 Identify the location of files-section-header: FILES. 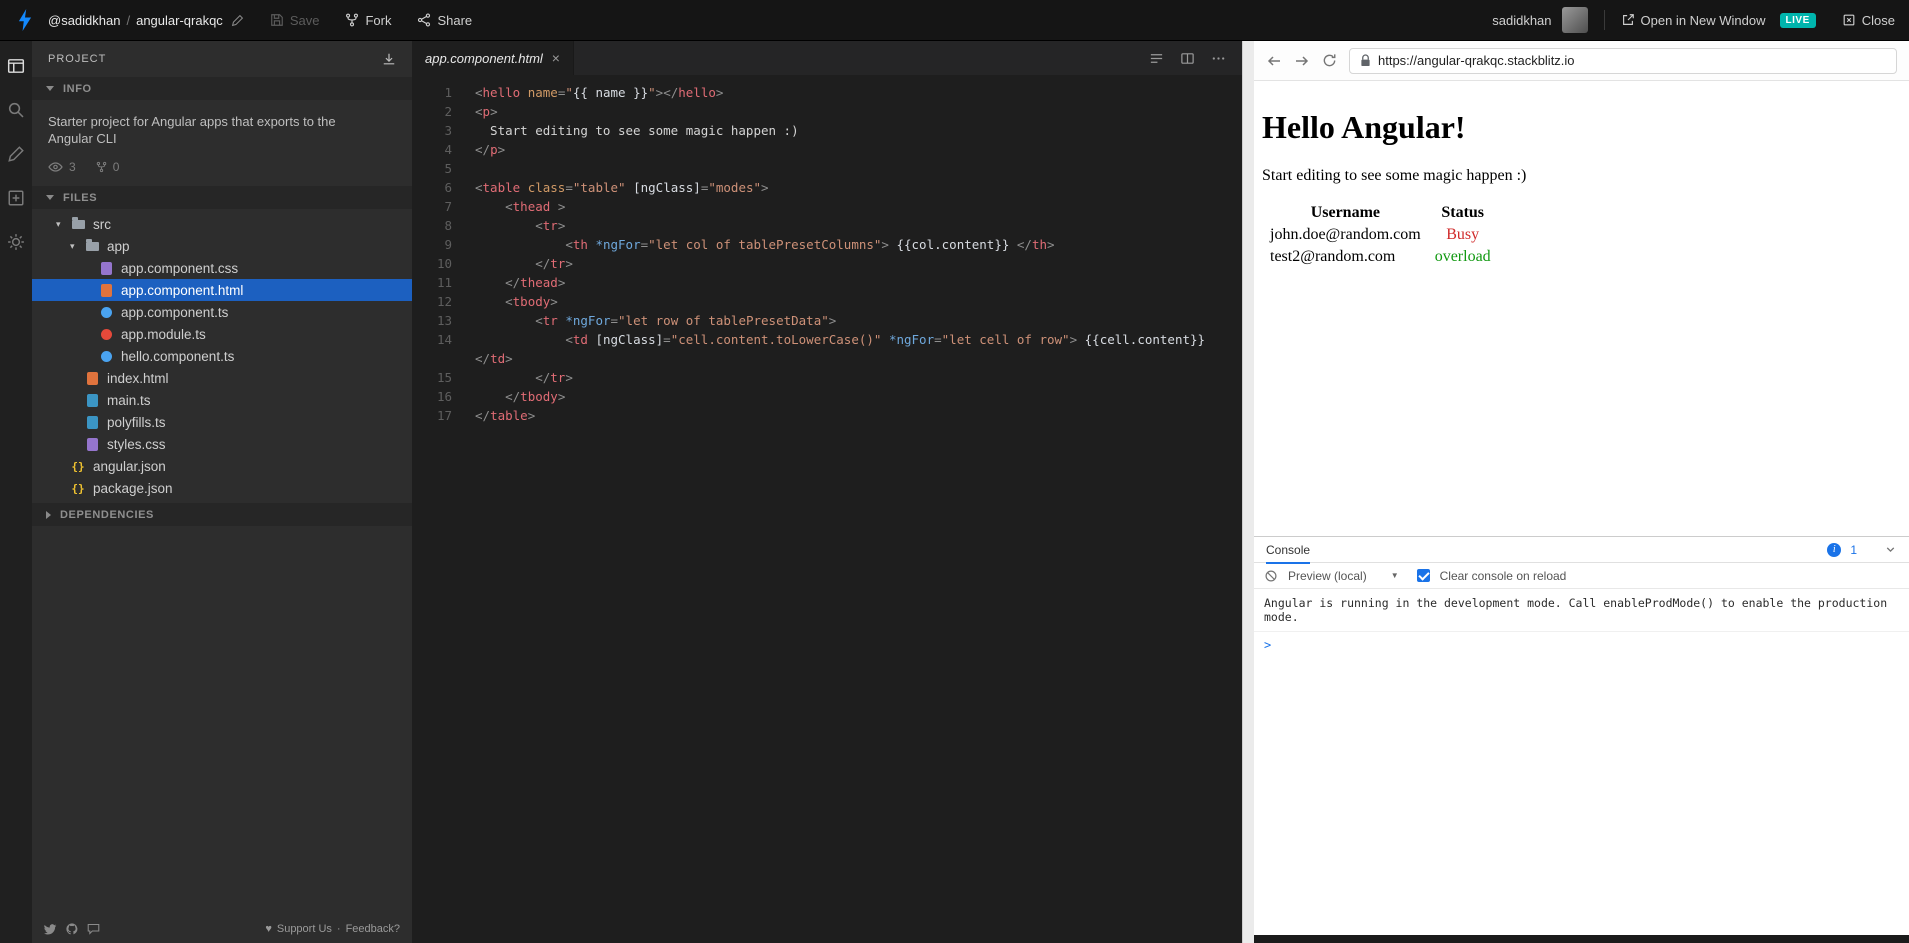
(222, 197).